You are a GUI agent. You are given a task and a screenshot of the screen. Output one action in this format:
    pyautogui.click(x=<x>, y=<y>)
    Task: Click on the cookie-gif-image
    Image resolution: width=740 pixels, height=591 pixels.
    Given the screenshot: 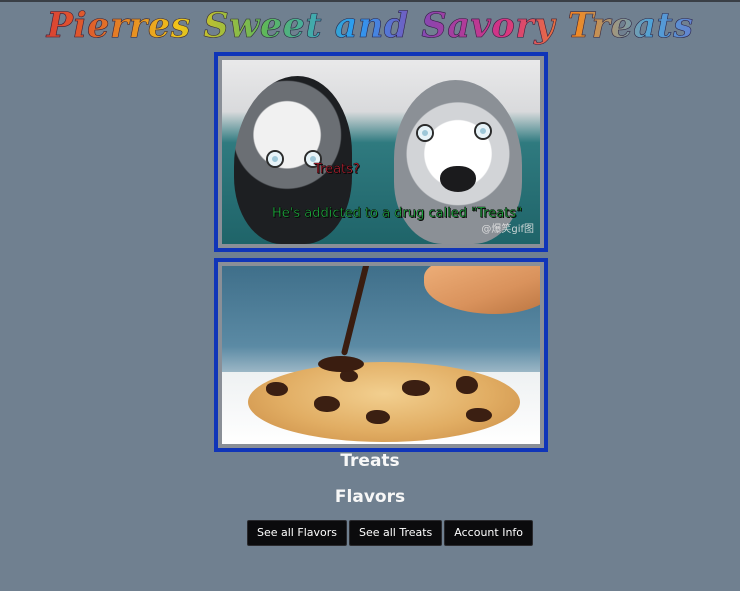 What is the action you would take?
    pyautogui.click(x=381, y=355)
    